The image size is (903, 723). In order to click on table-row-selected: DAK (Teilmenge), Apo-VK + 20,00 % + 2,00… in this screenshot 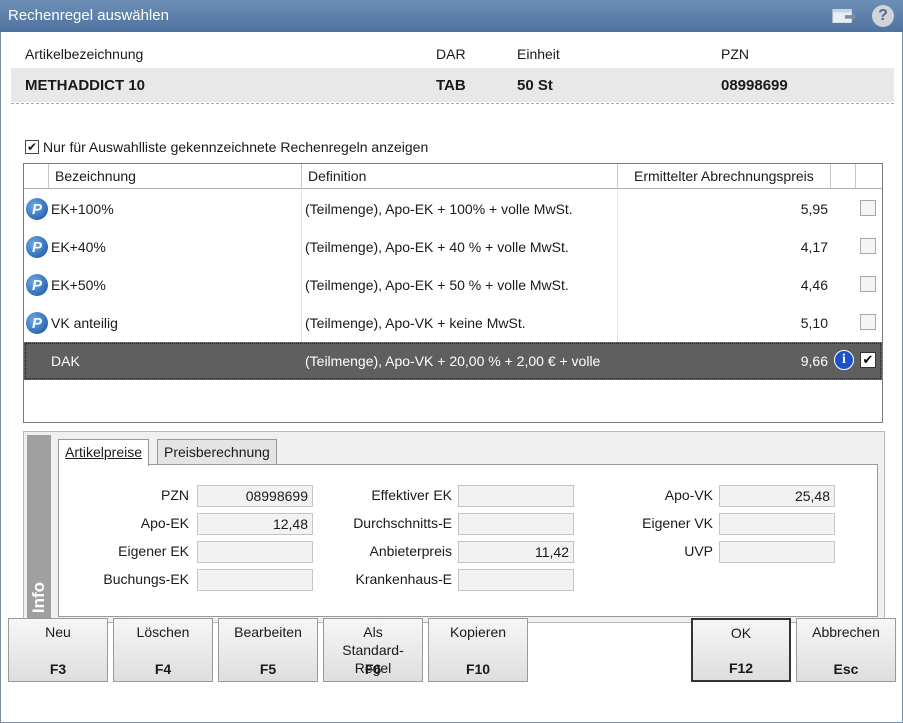, I will do `click(453, 361)`.